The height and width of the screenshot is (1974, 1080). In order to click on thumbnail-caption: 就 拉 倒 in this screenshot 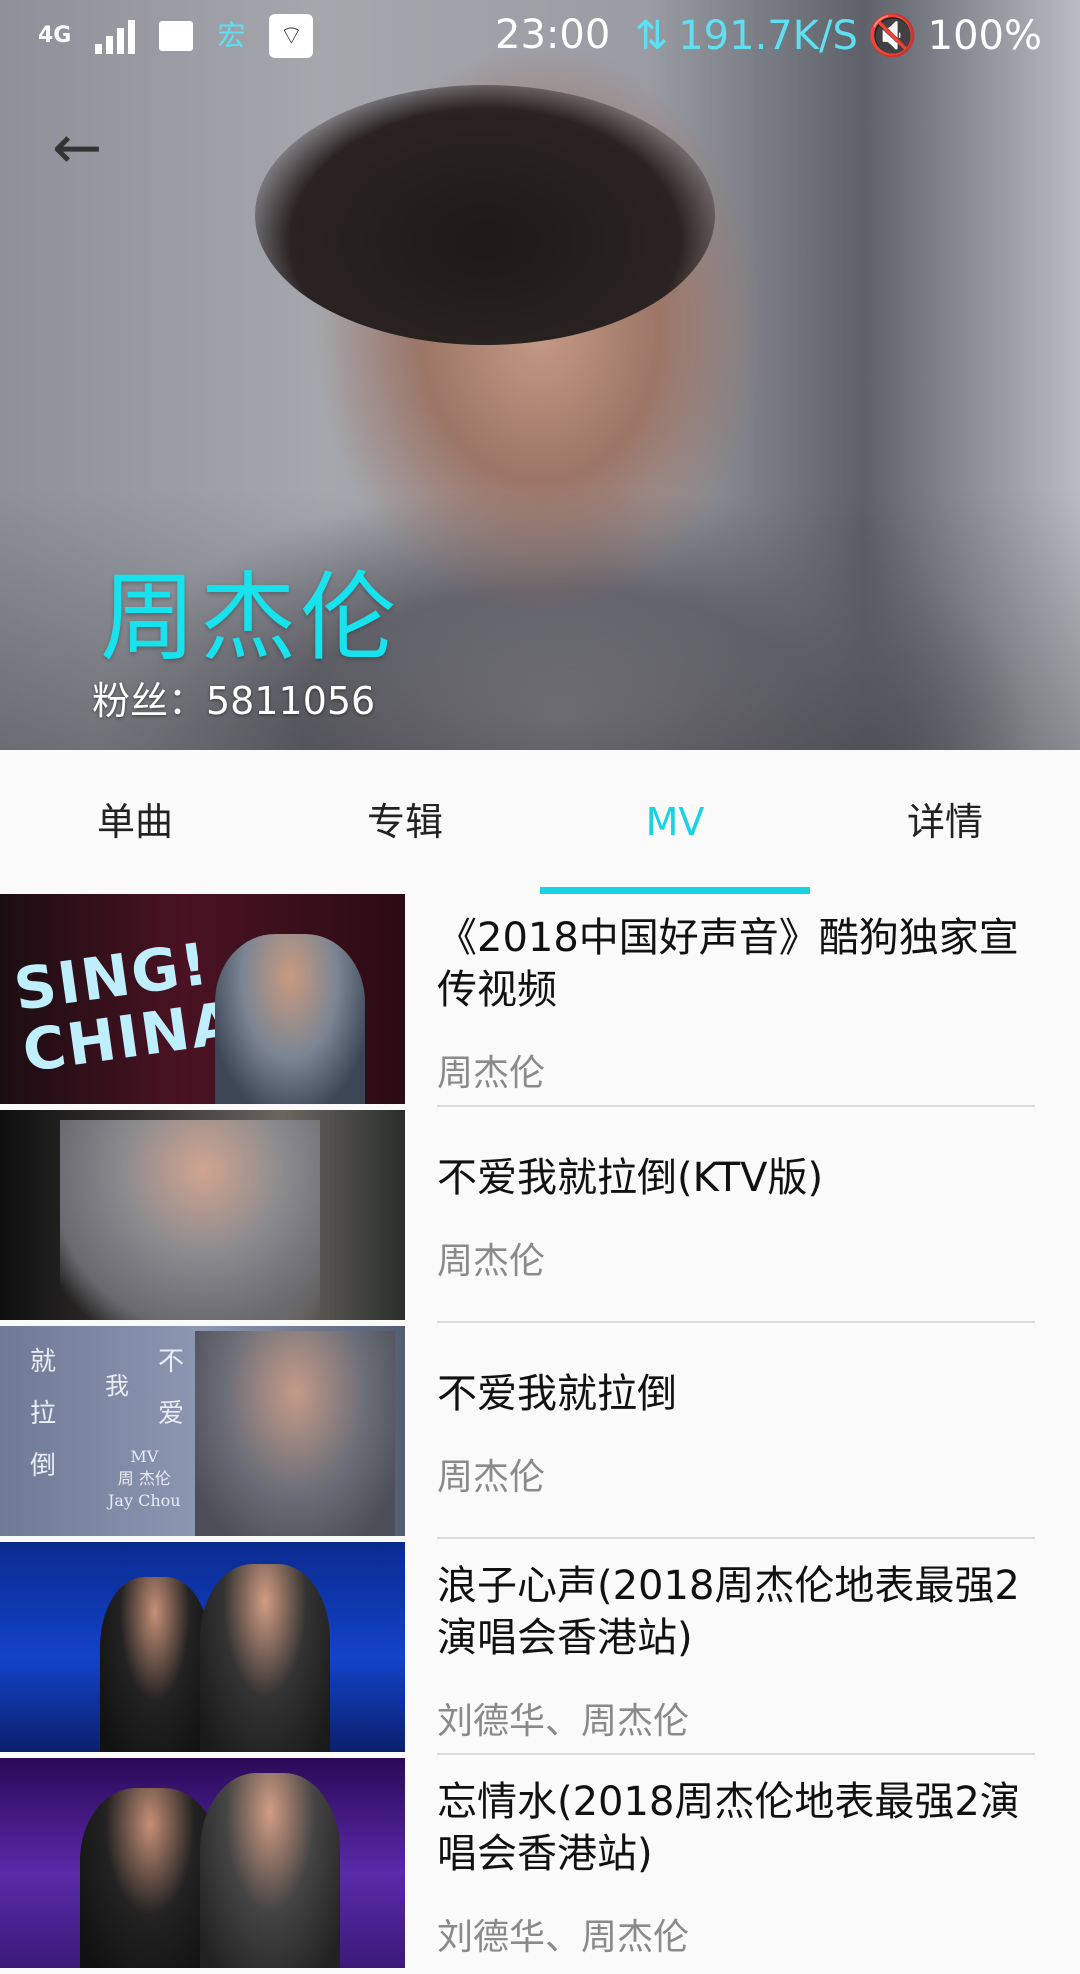, I will do `click(43, 1414)`.